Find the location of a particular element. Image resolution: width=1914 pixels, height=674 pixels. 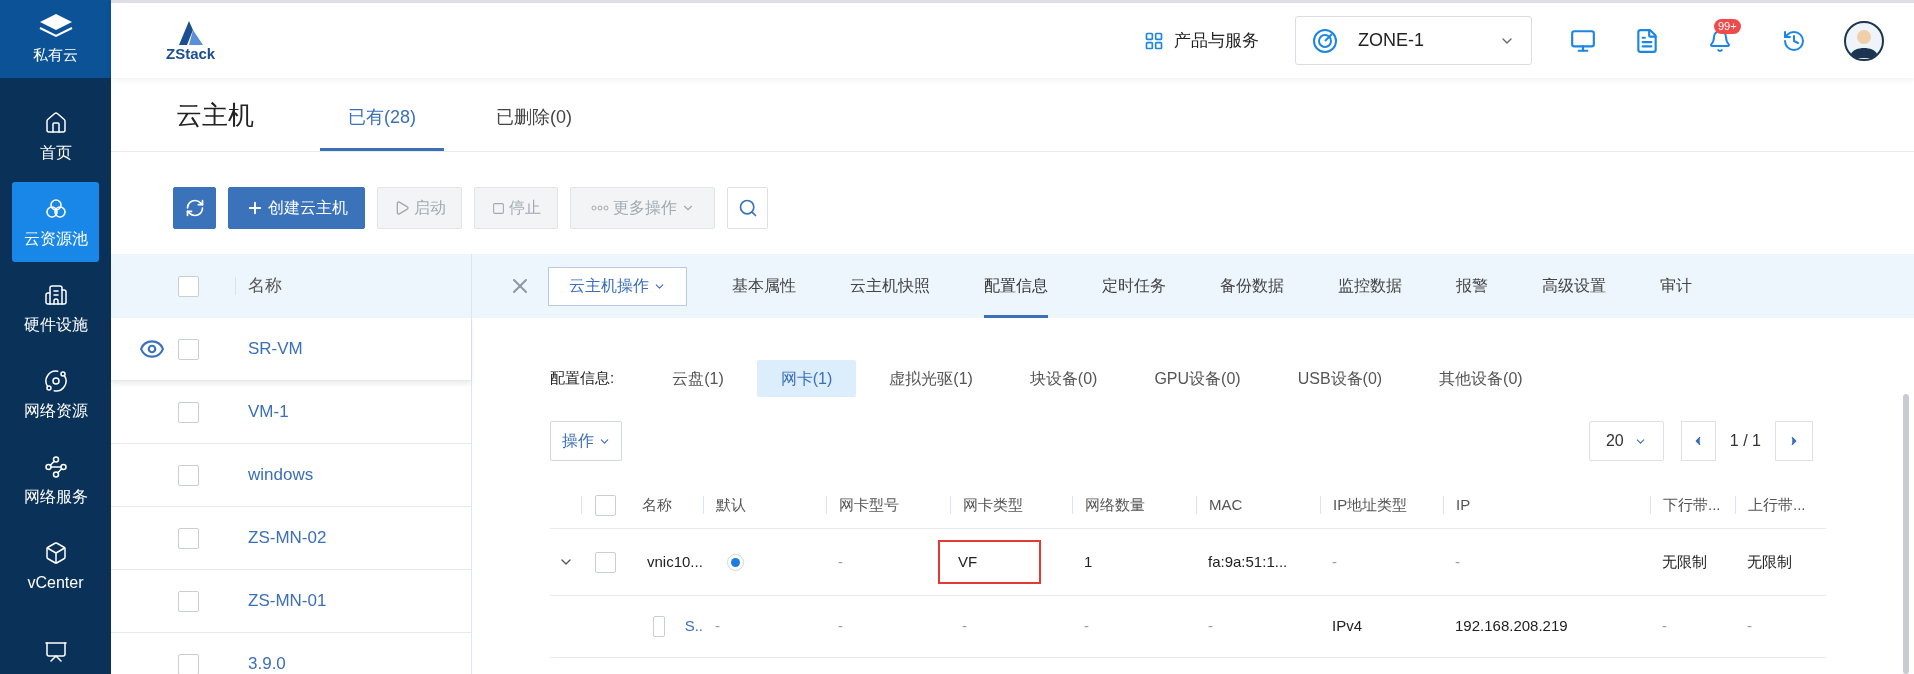

refresh-icon is located at coordinates (194, 208).